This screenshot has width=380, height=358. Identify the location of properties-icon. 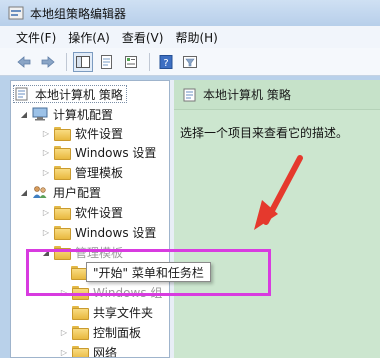
(131, 61).